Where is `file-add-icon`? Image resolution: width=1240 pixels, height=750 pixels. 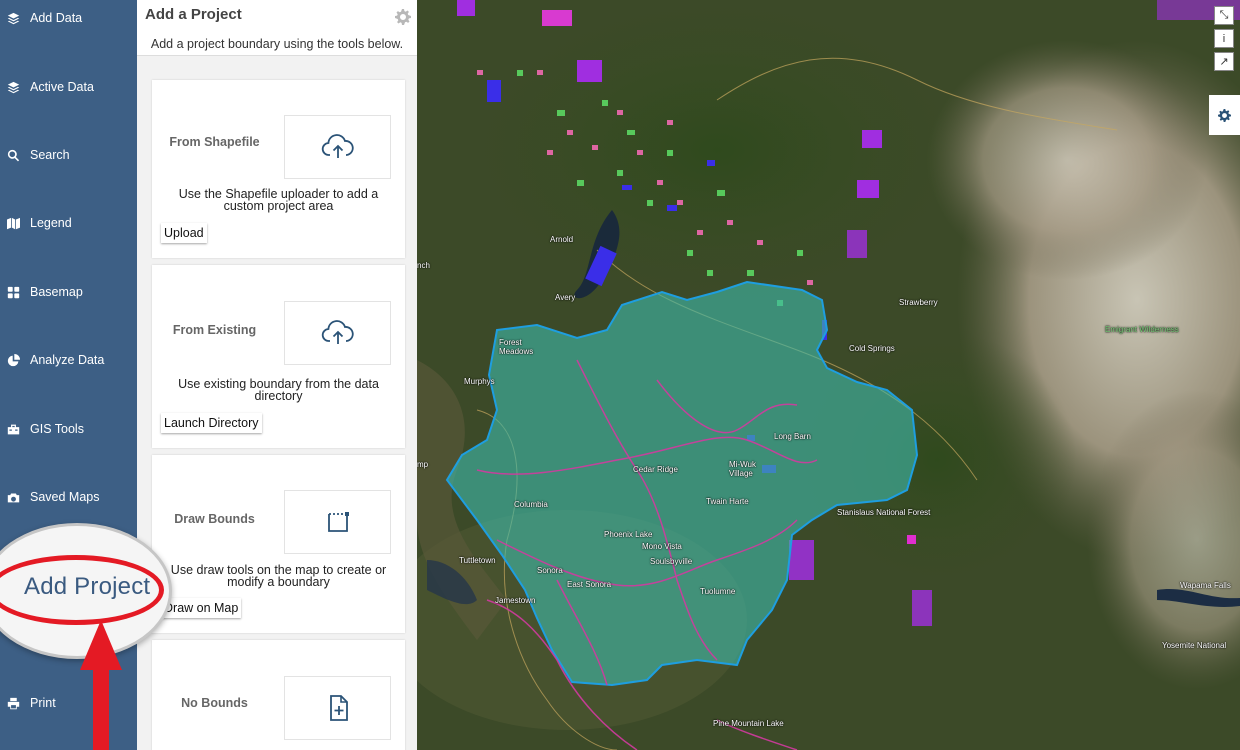 file-add-icon is located at coordinates (338, 708).